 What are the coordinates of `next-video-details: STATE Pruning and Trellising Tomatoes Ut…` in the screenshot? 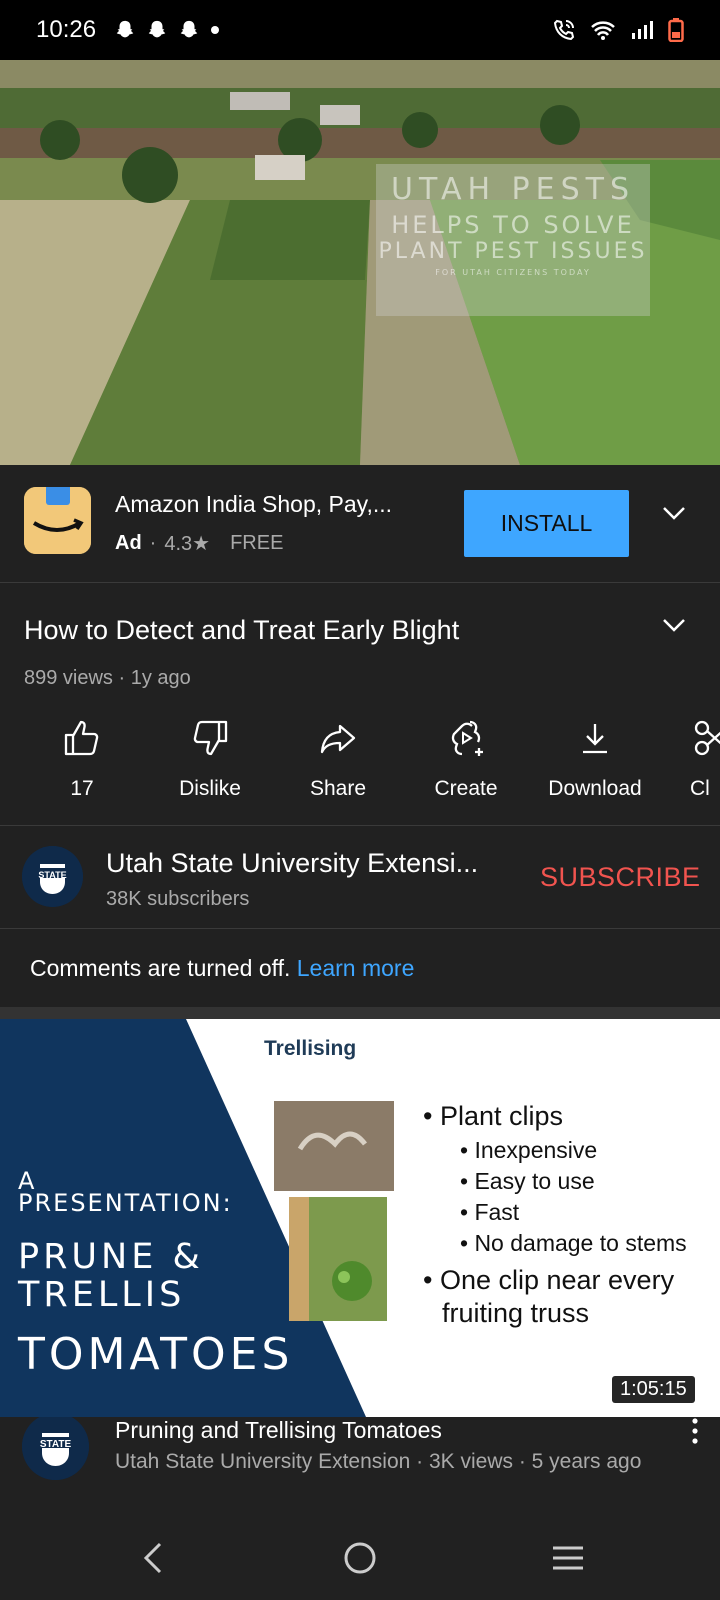 It's located at (360, 1468).